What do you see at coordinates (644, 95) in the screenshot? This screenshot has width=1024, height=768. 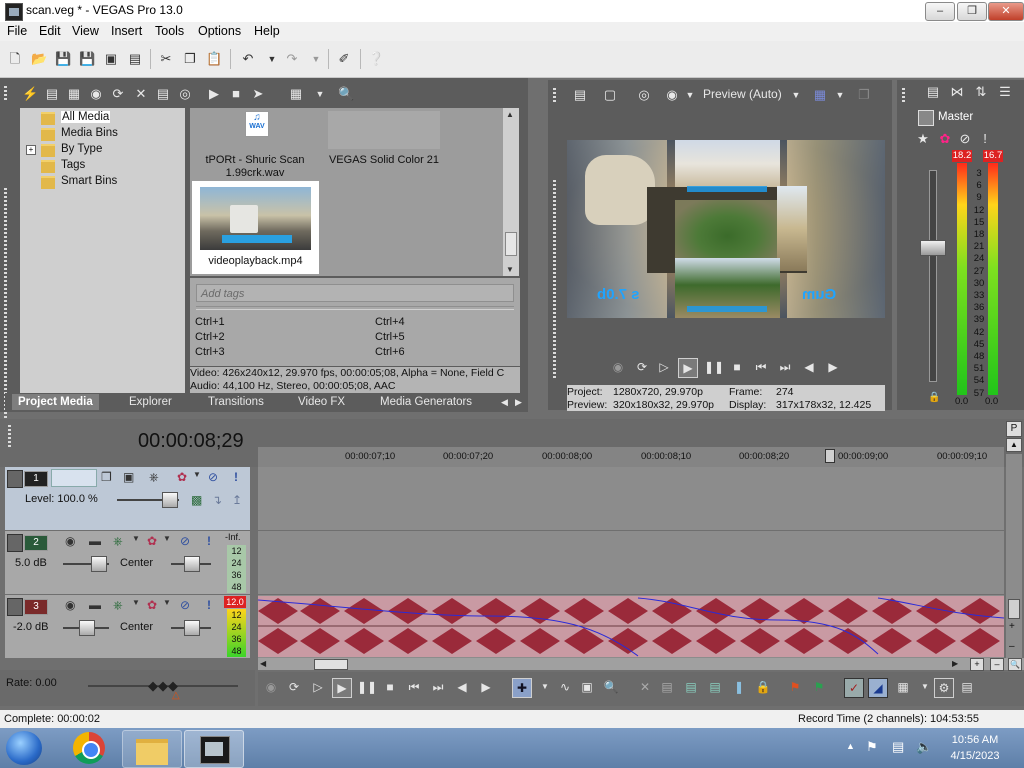 I see `video-fx-icon: ◎` at bounding box center [644, 95].